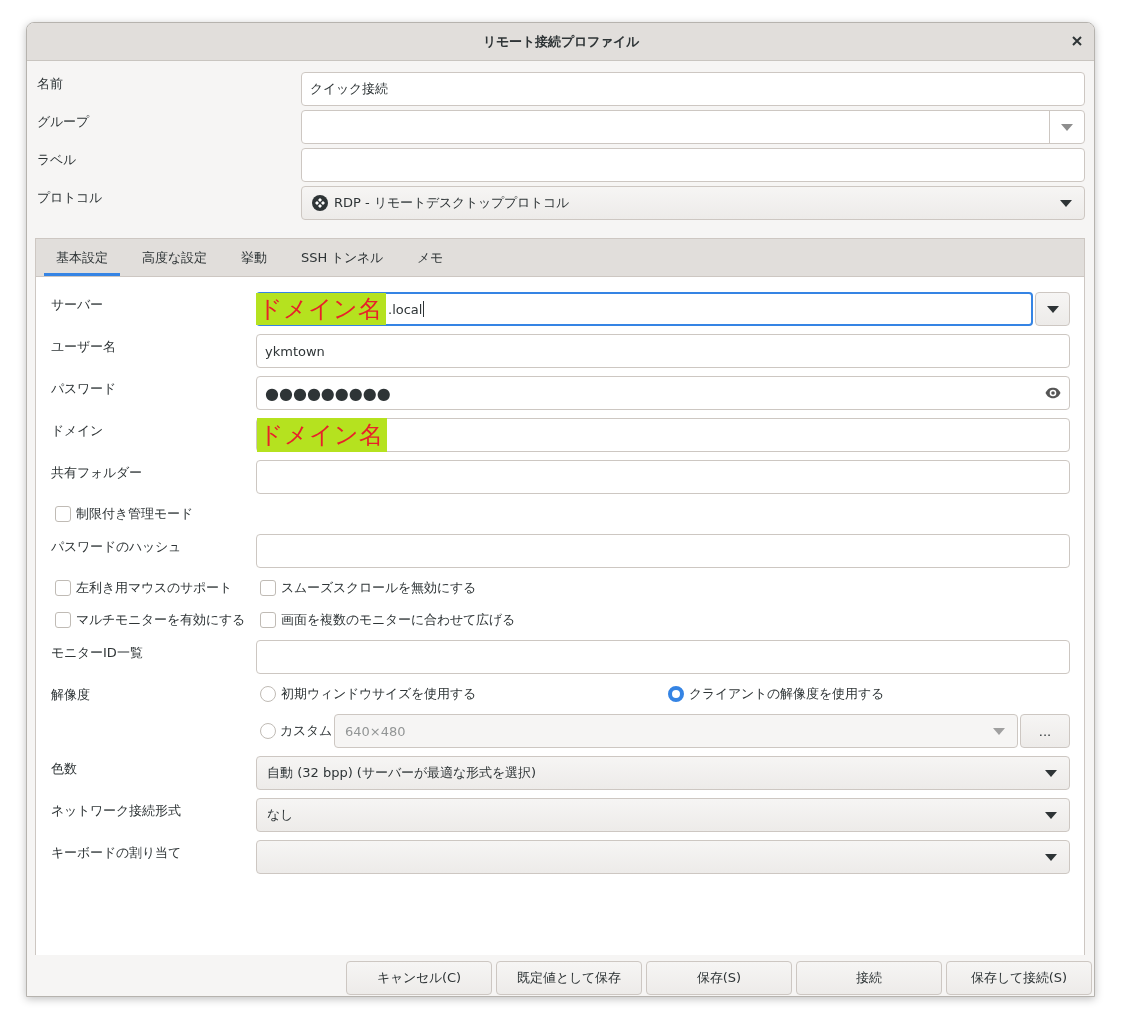 The image size is (1121, 1027). I want to click on field-value: ●●●●●●●●●, so click(328, 393).